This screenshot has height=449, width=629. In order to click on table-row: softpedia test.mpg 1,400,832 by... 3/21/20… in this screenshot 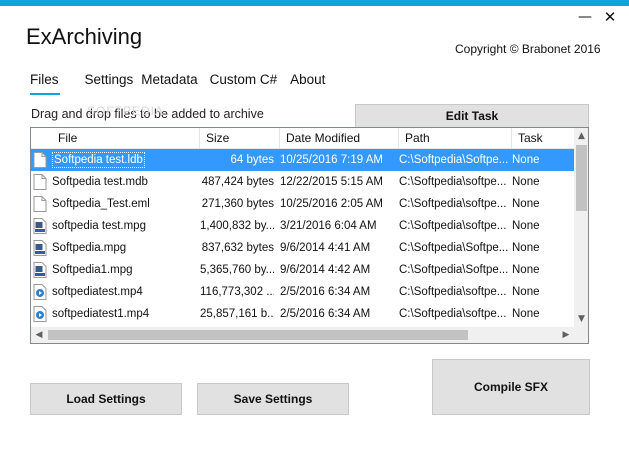, I will do `click(302, 226)`.